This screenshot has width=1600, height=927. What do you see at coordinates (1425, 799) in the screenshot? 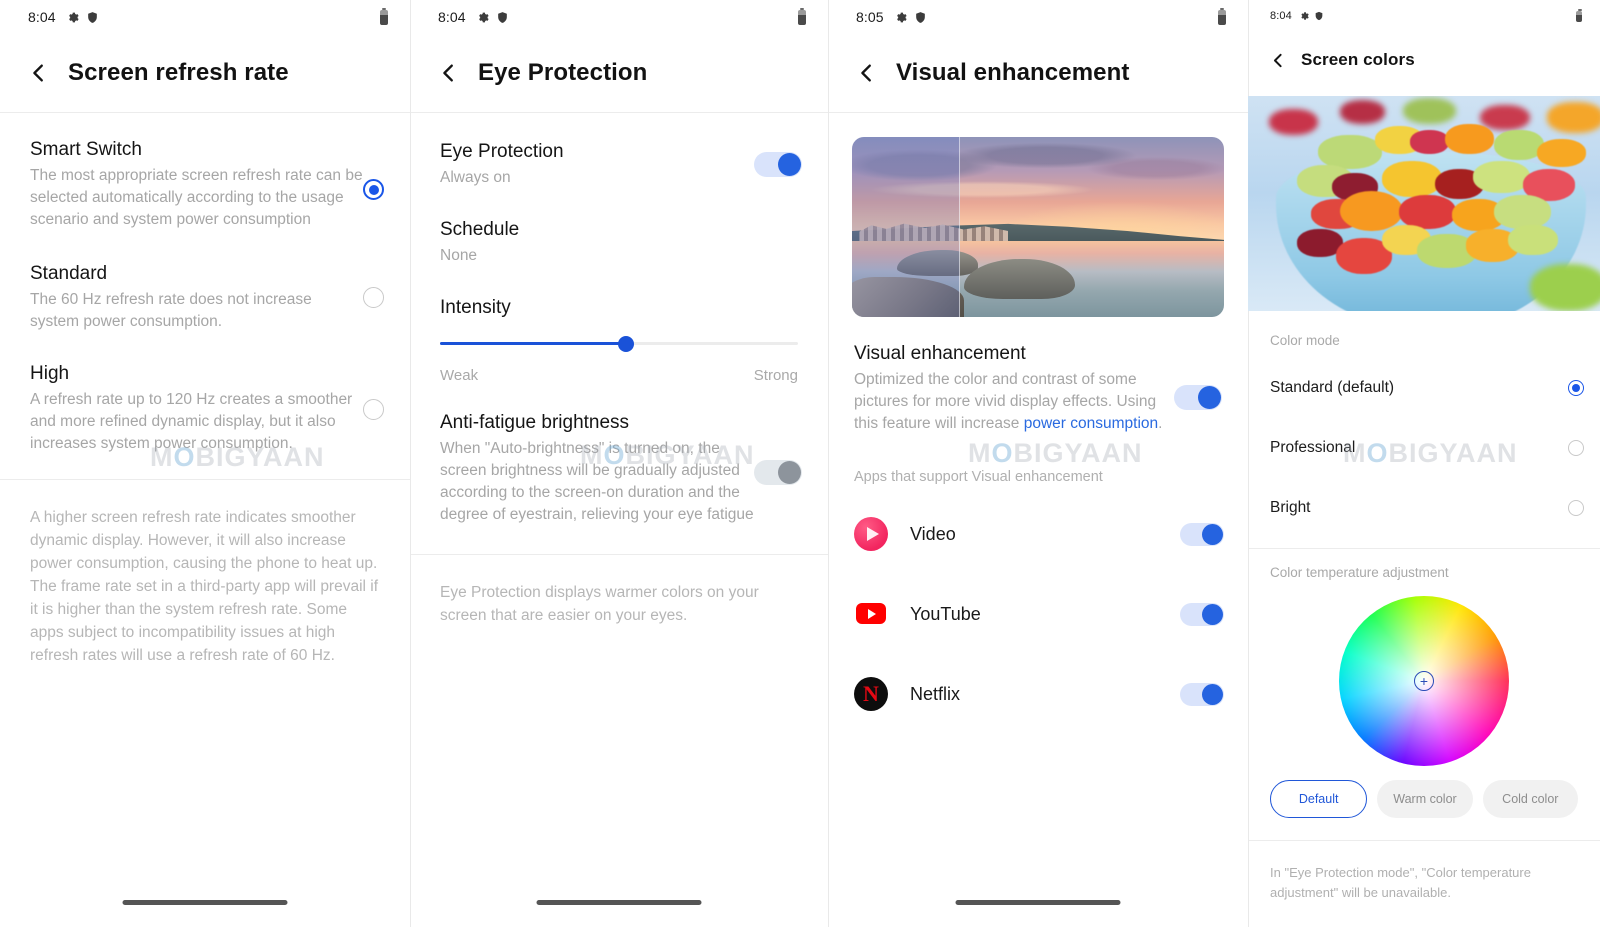
I see `chip-warm-color: Warm color` at bounding box center [1425, 799].